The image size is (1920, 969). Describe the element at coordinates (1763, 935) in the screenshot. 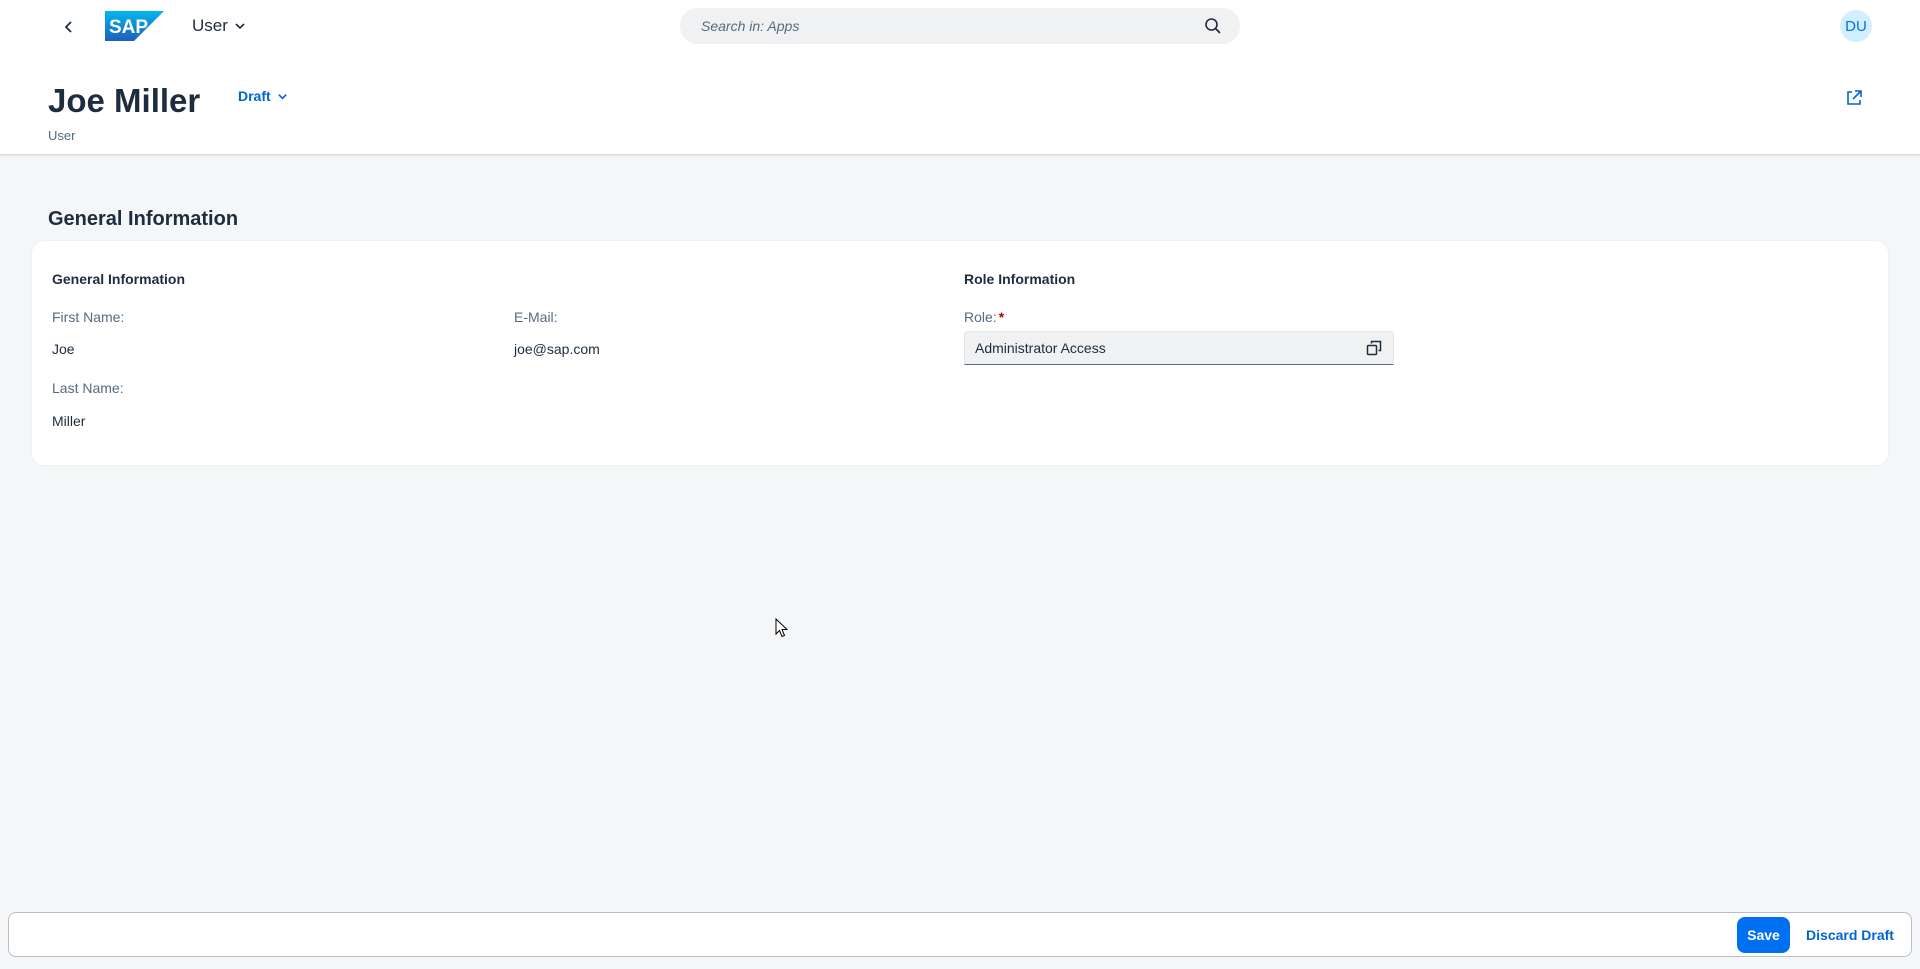

I see `save-button: Save` at that location.